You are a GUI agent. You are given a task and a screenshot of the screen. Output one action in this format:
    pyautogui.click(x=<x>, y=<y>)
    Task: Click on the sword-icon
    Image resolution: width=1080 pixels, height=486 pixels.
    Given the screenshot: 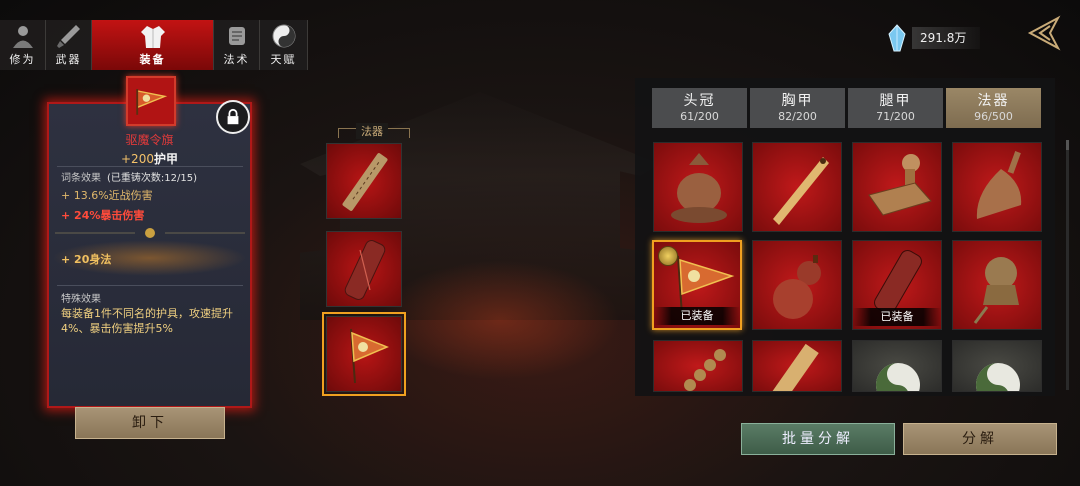 What is the action you would take?
    pyautogui.click(x=68, y=36)
    